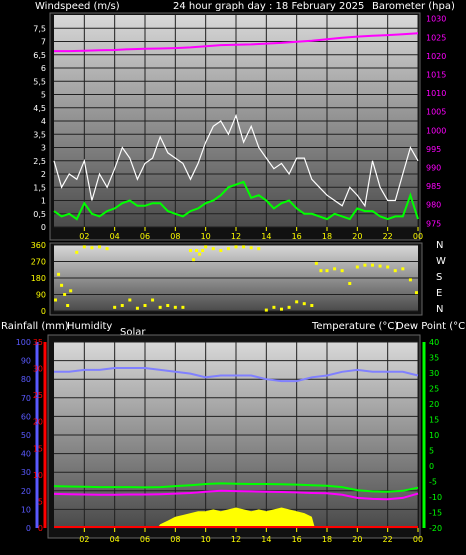 The image size is (466, 555). What do you see at coordinates (357, 236) in the screenshot?
I see `wind-hour-label: 20` at bounding box center [357, 236].